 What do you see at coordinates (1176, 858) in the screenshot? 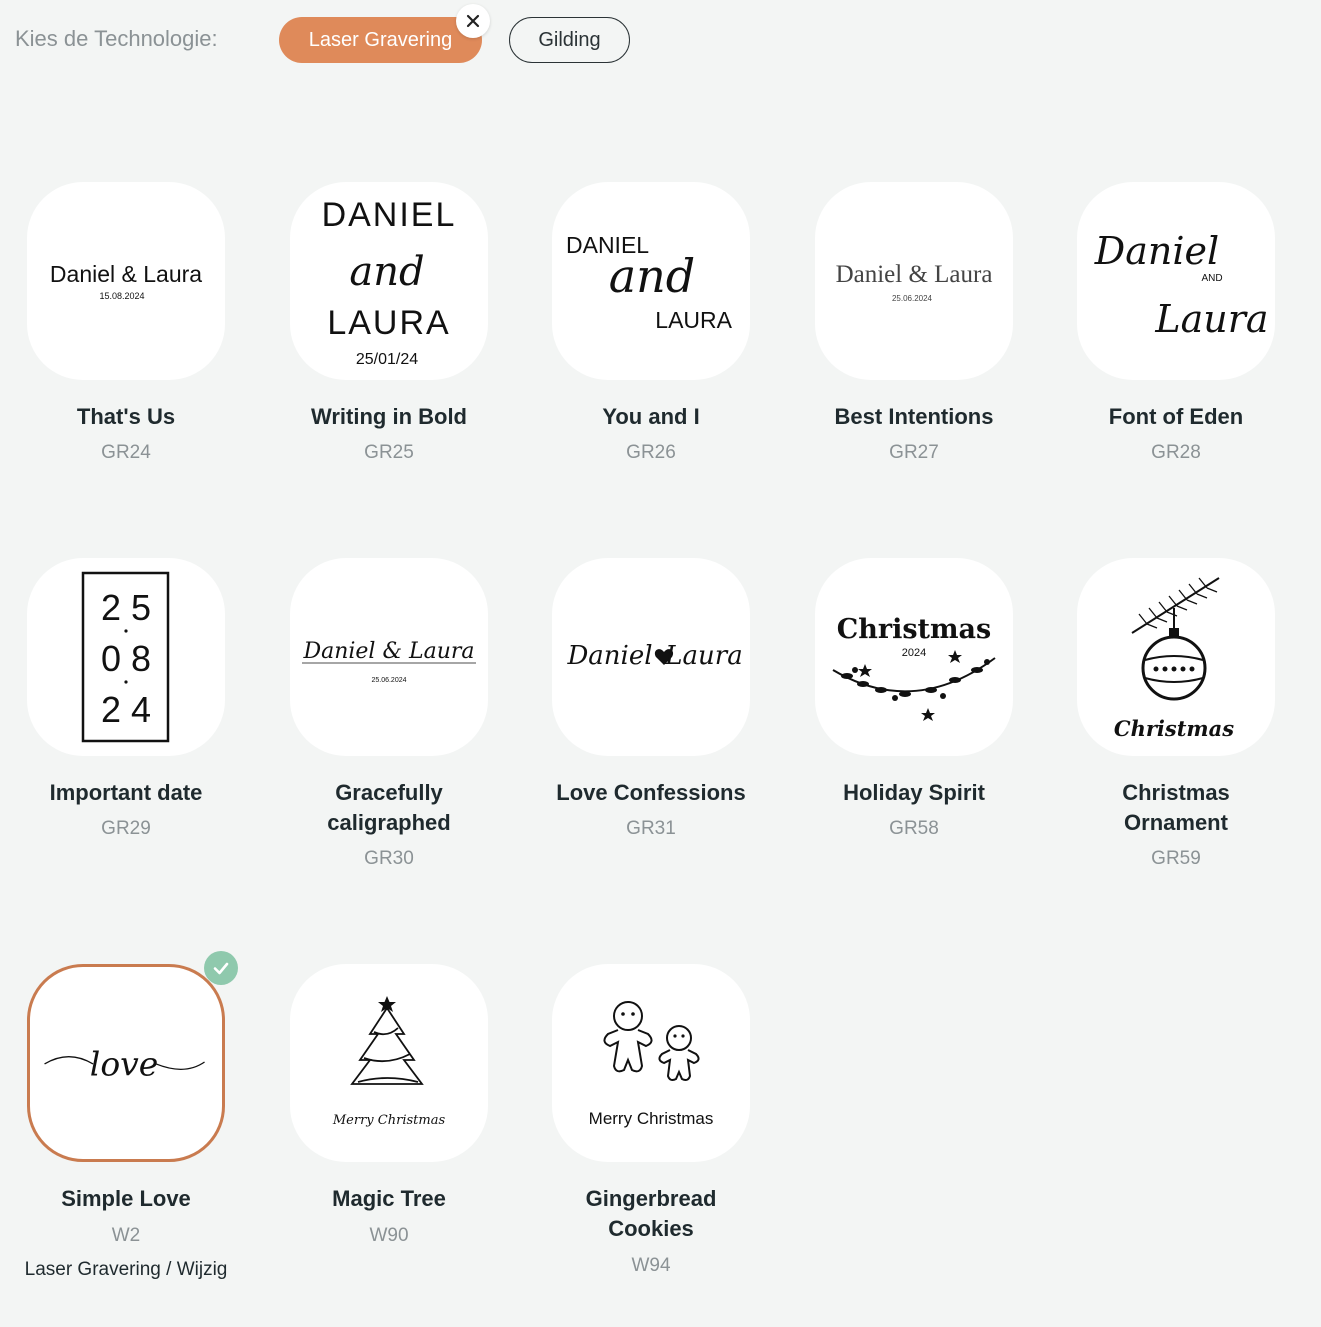
I see `design-code: GR59` at bounding box center [1176, 858].